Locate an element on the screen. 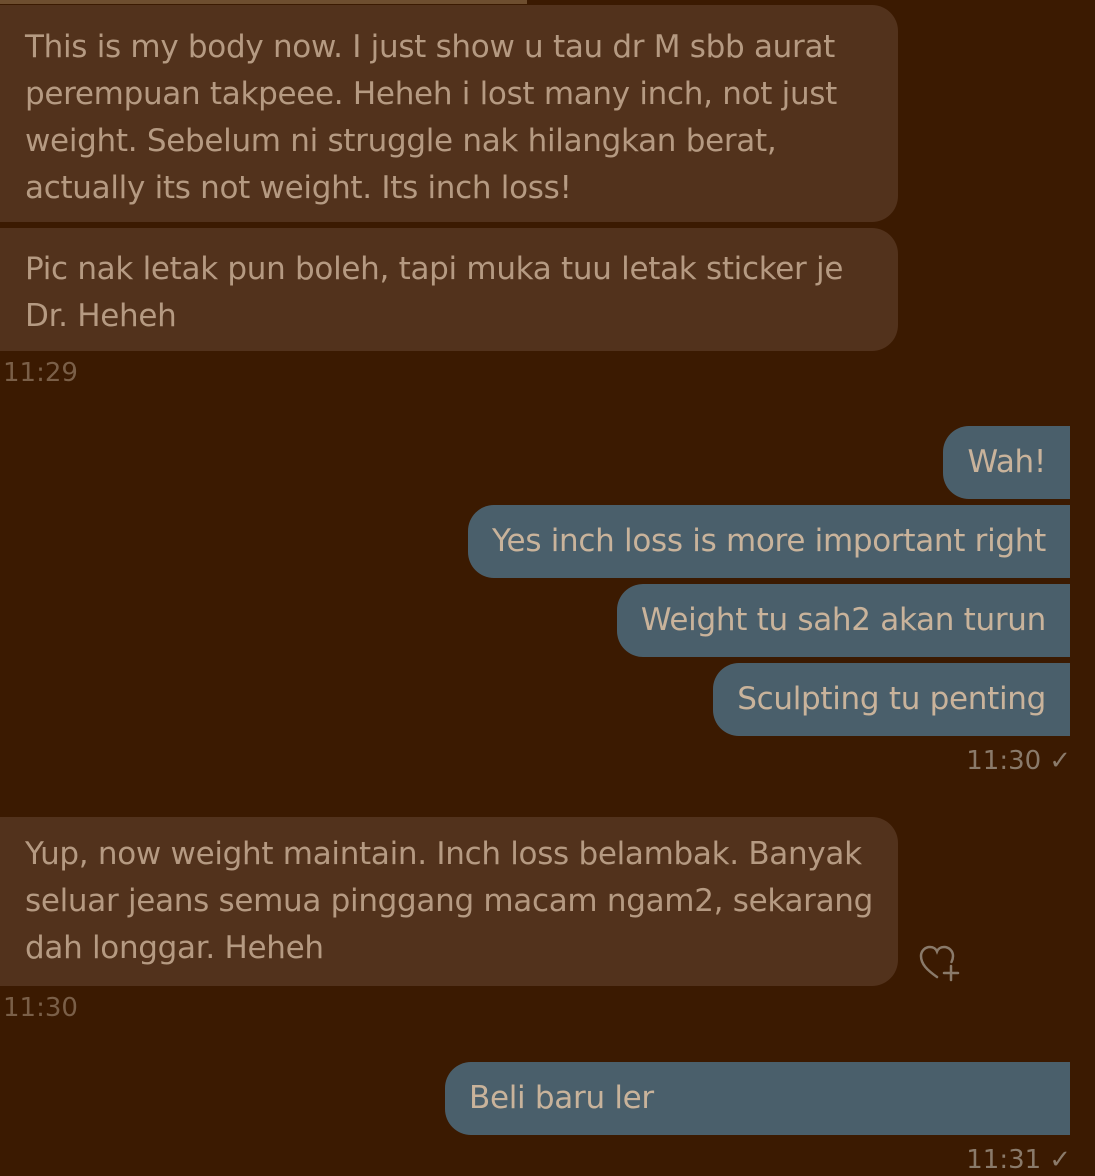  heart-plus-icon is located at coordinates (939, 963).